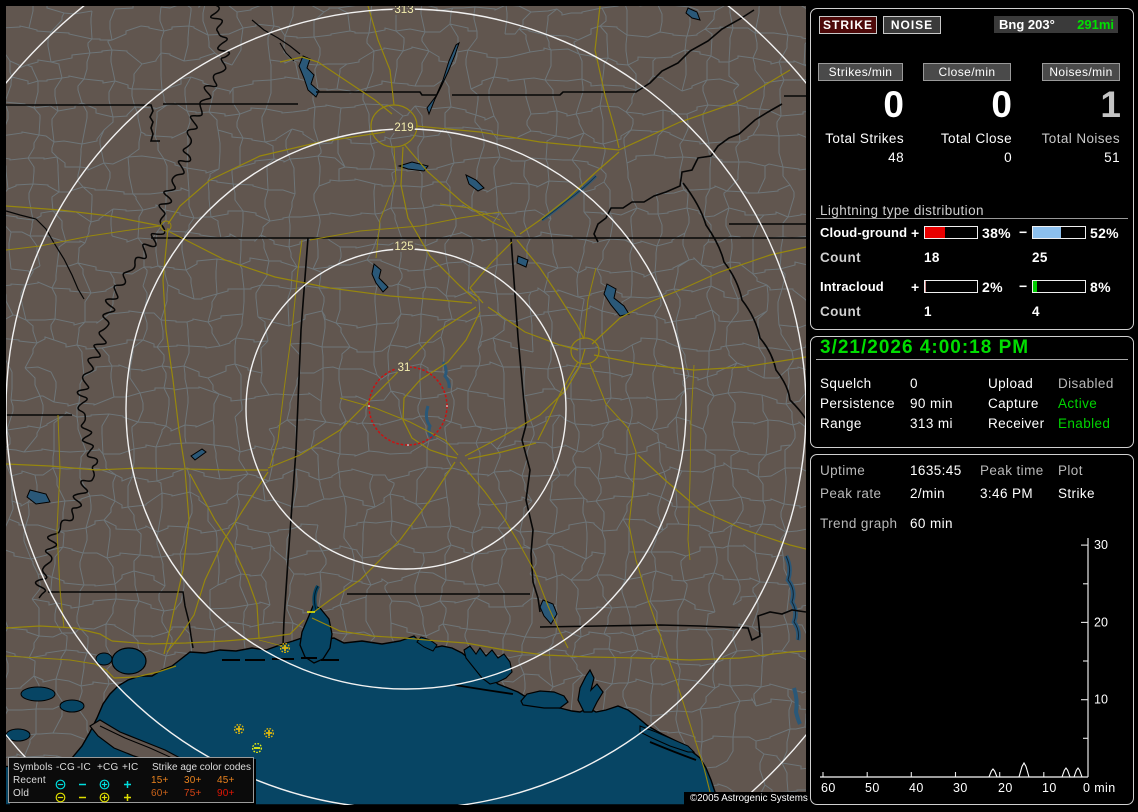 The height and width of the screenshot is (812, 1138). Describe the element at coordinates (404, 368) in the screenshot. I see `svg-text: 31` at that location.